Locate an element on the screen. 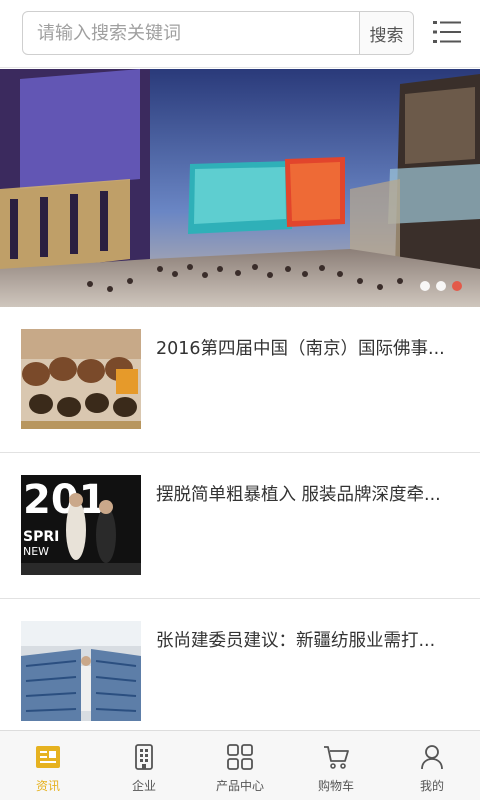 This screenshot has height=800, width=480. search-box: 搜索 is located at coordinates (218, 33).